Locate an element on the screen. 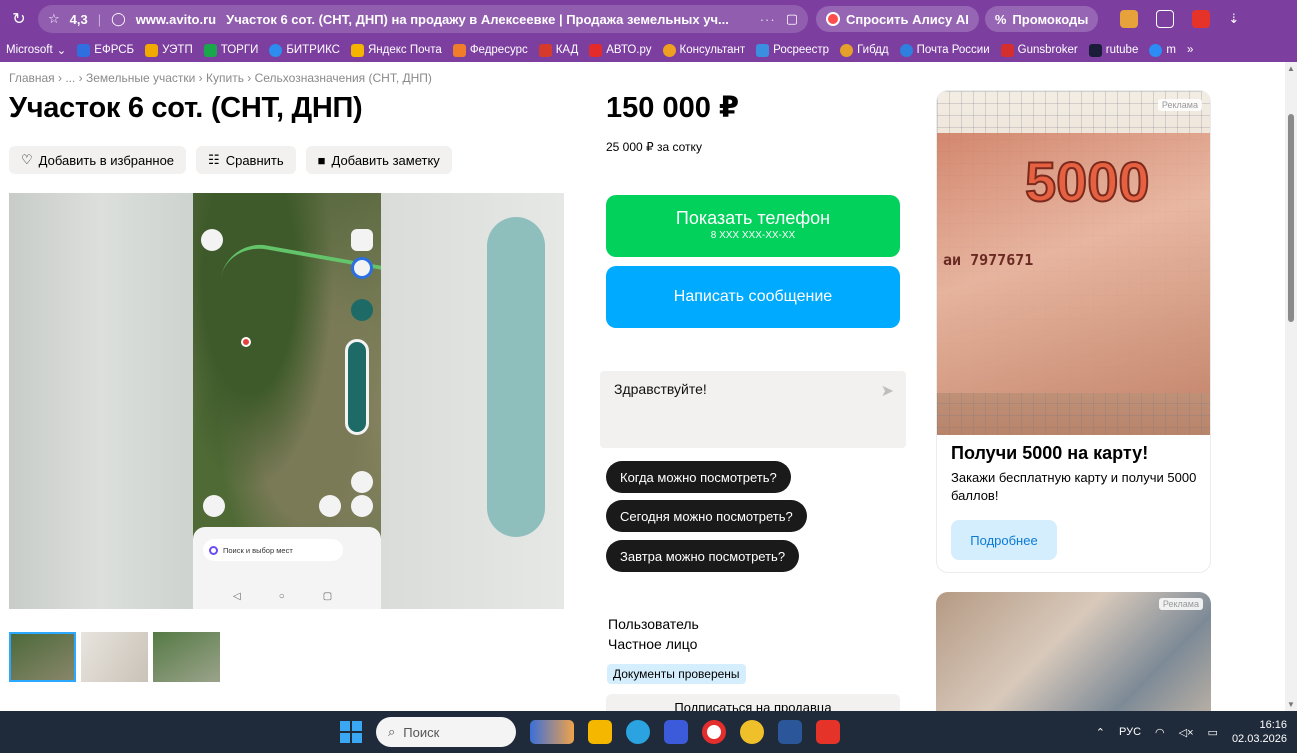  scroll-down-icon: ▼ is located at coordinates (1291, 704).